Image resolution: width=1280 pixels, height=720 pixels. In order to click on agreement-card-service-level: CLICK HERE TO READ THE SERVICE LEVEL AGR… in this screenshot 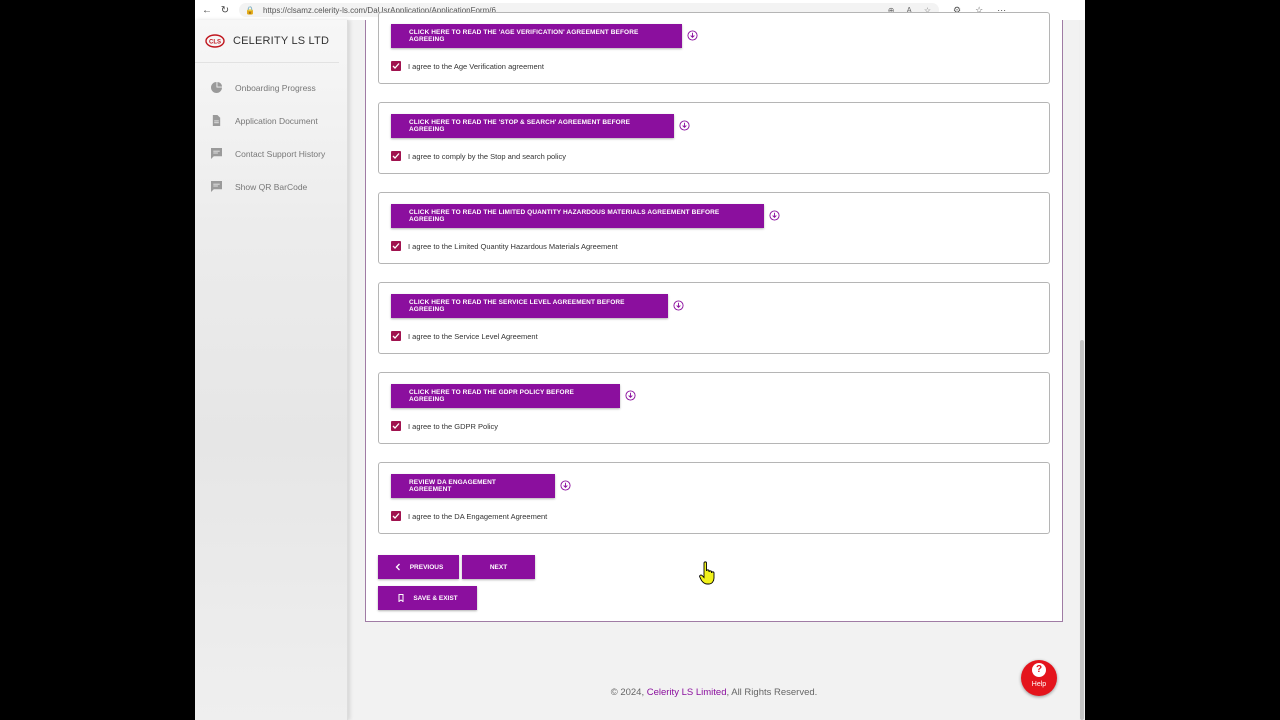, I will do `click(714, 318)`.